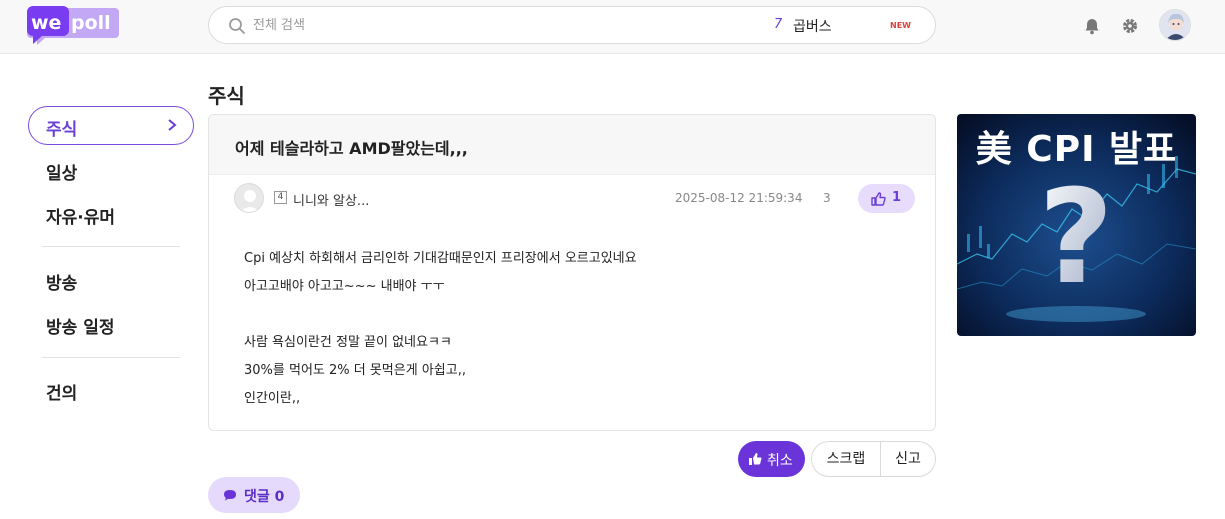 The height and width of the screenshot is (519, 1225). Describe the element at coordinates (780, 461) in the screenshot. I see `cancel-label: 취소` at that location.